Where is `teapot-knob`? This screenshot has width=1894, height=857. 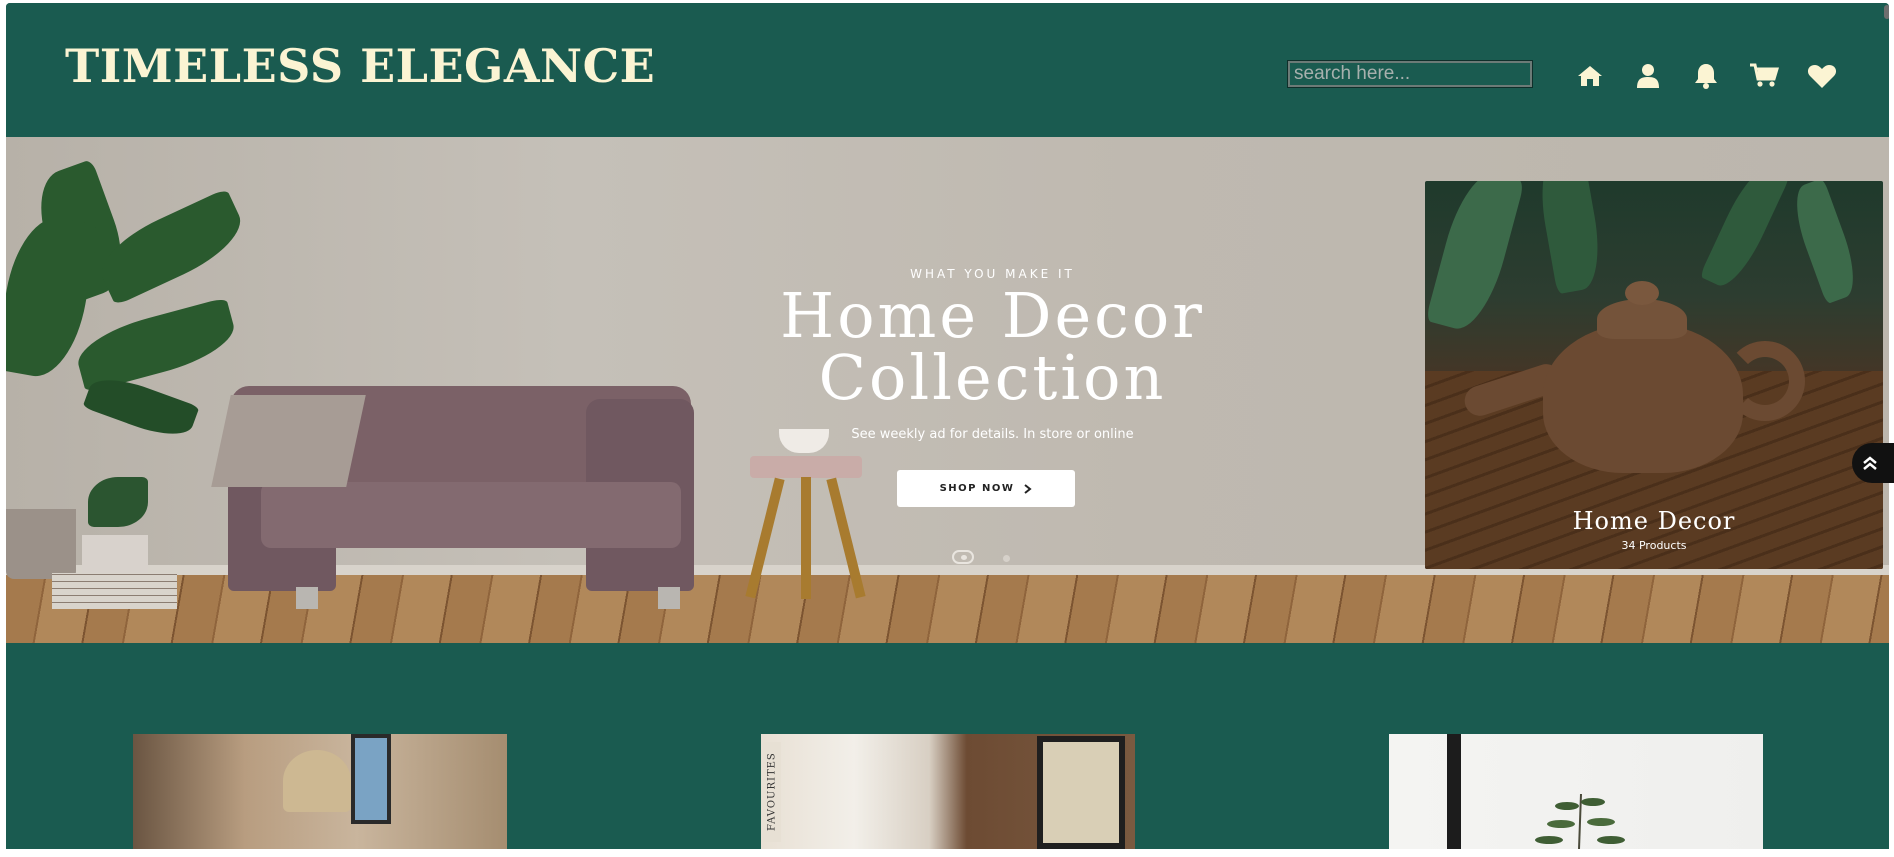 teapot-knob is located at coordinates (1642, 293).